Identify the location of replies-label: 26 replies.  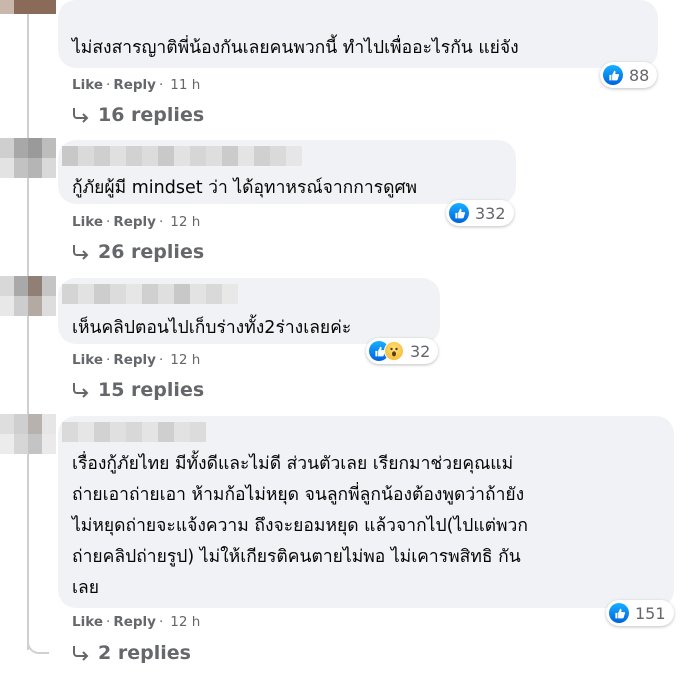
(151, 252).